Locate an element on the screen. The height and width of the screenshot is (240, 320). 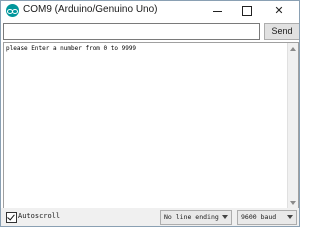
line-ending-value: No line ending is located at coordinates (191, 217).